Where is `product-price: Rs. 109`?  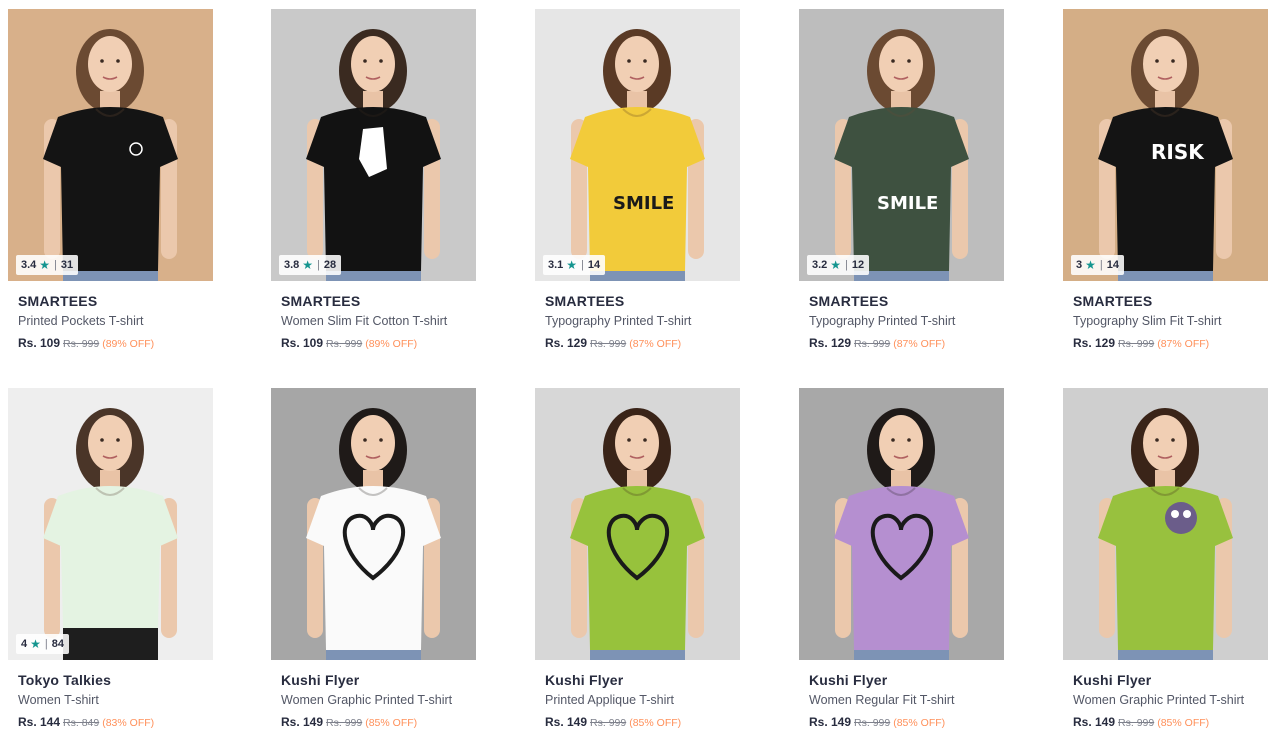 product-price: Rs. 109 is located at coordinates (39, 343).